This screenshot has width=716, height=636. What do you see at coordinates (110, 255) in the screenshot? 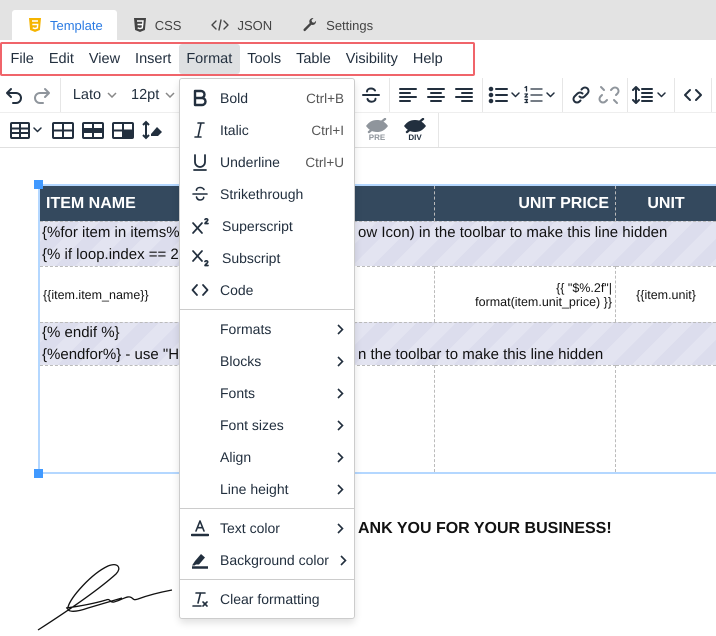
I see `template-code: {% if loop.index == 2` at bounding box center [110, 255].